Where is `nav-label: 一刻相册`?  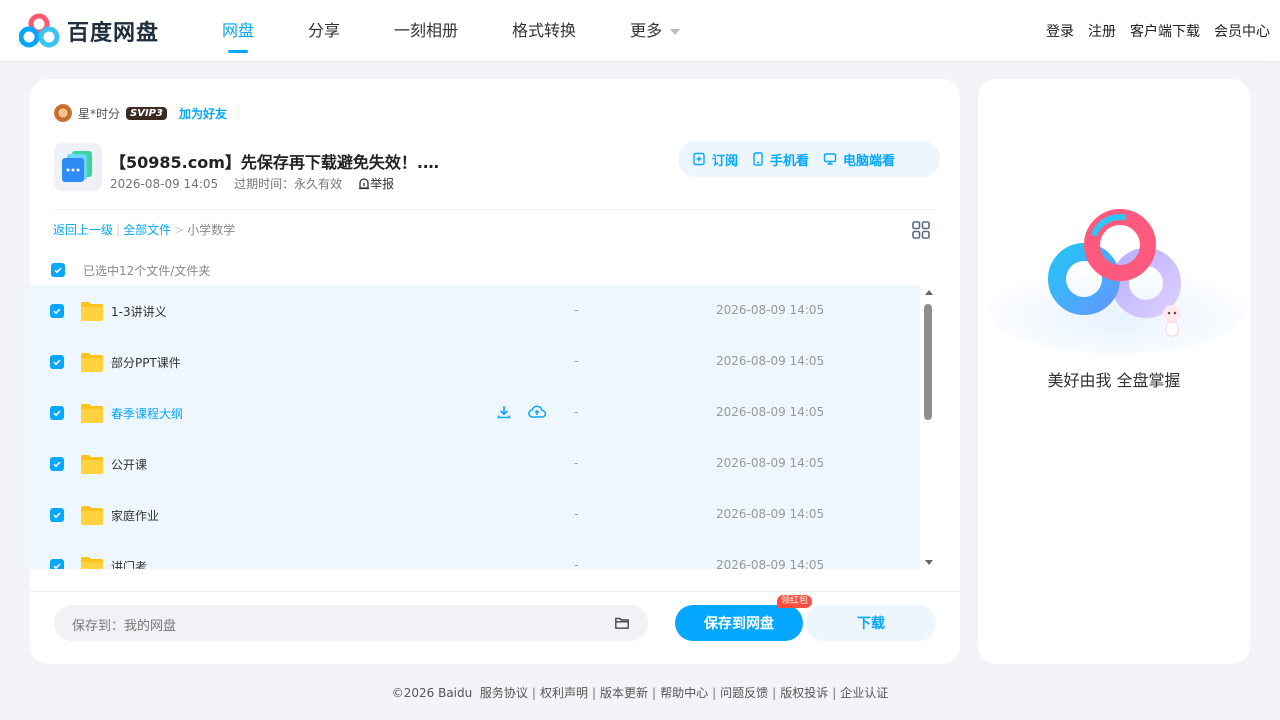 nav-label: 一刻相册 is located at coordinates (426, 30).